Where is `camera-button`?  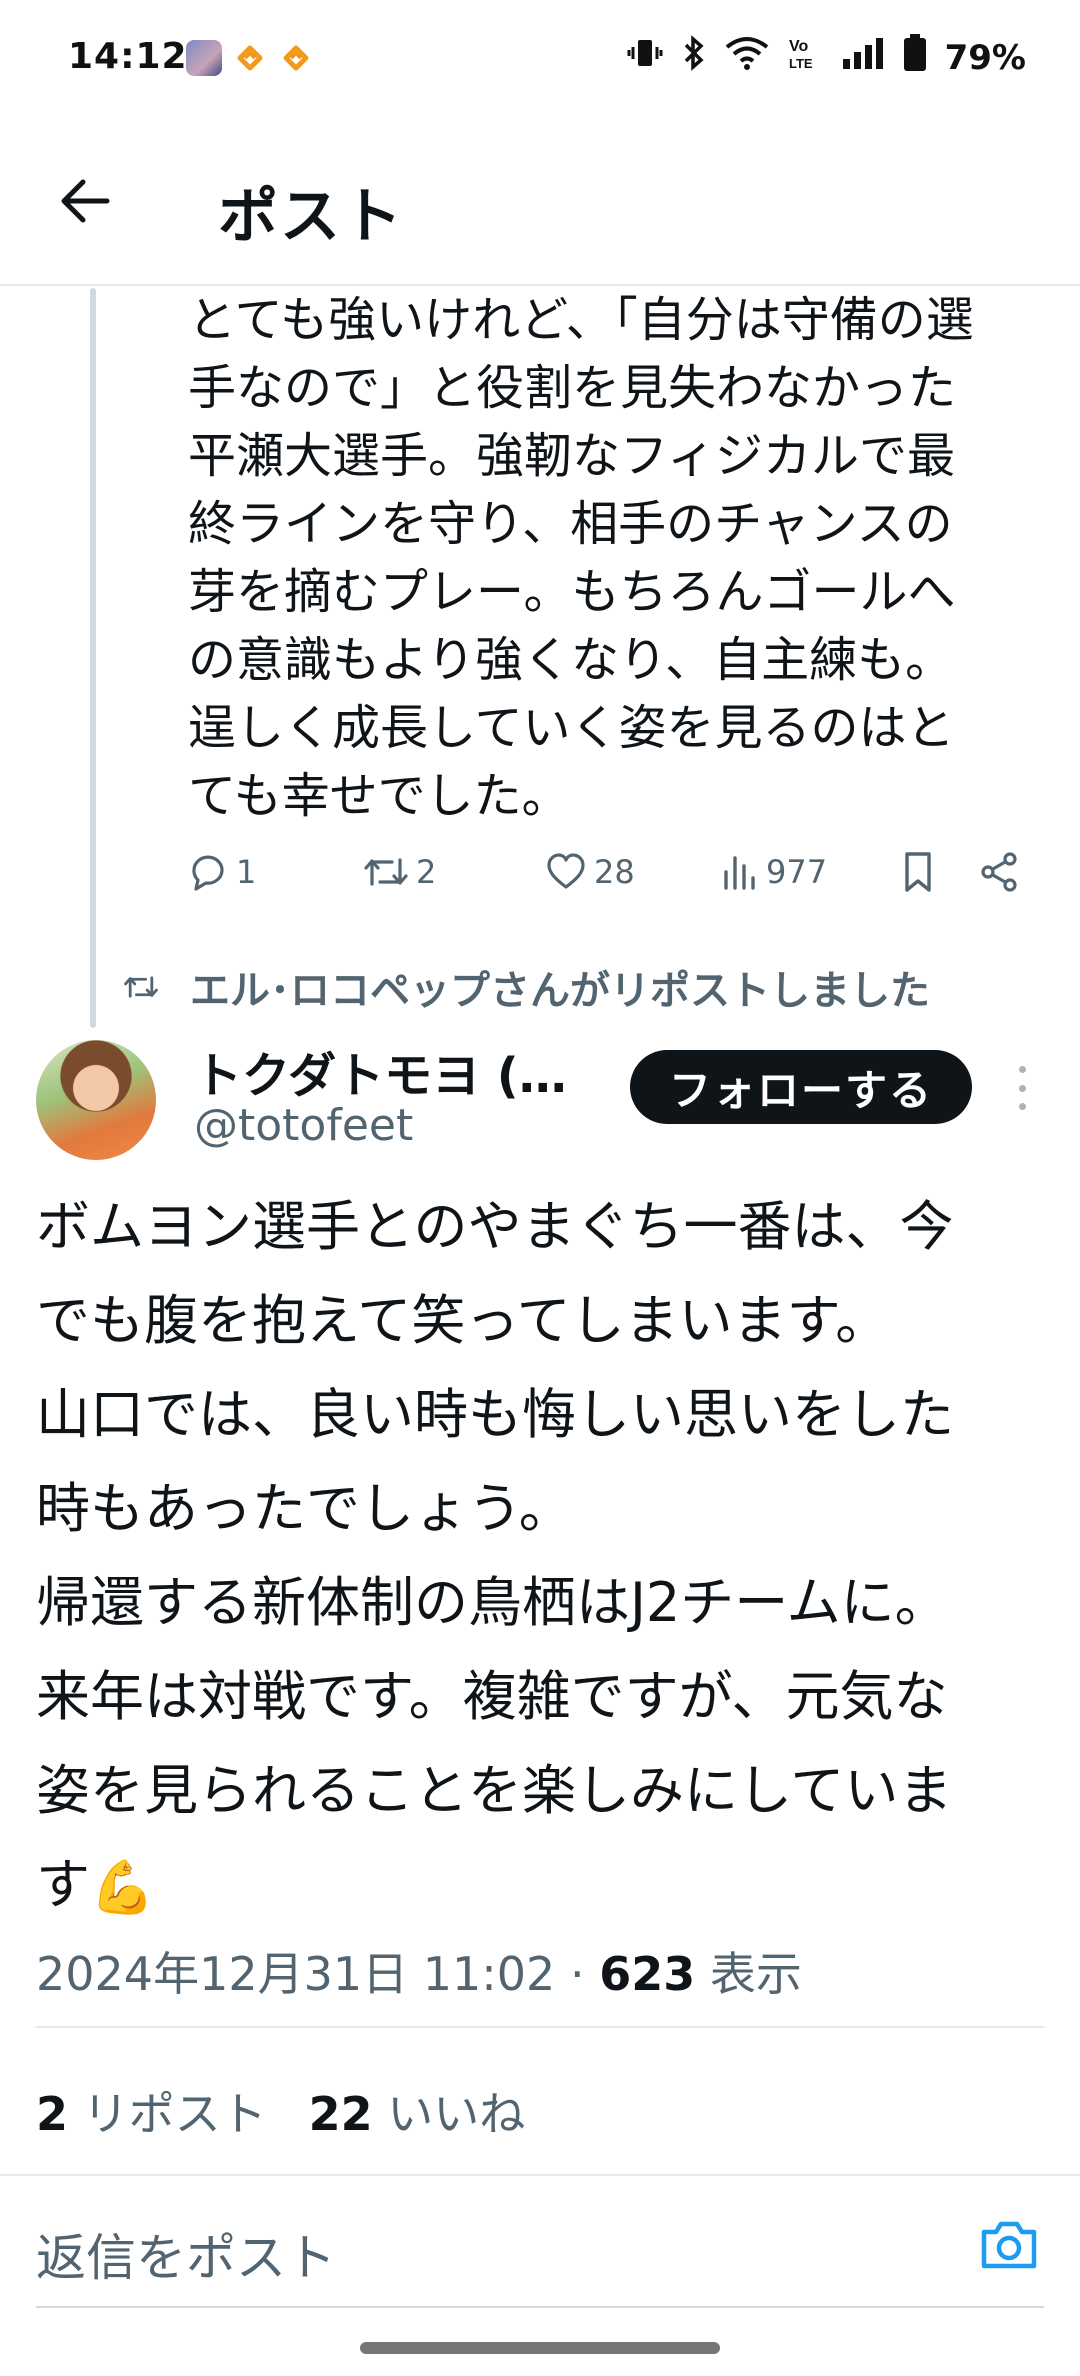
camera-button is located at coordinates (1009, 2245).